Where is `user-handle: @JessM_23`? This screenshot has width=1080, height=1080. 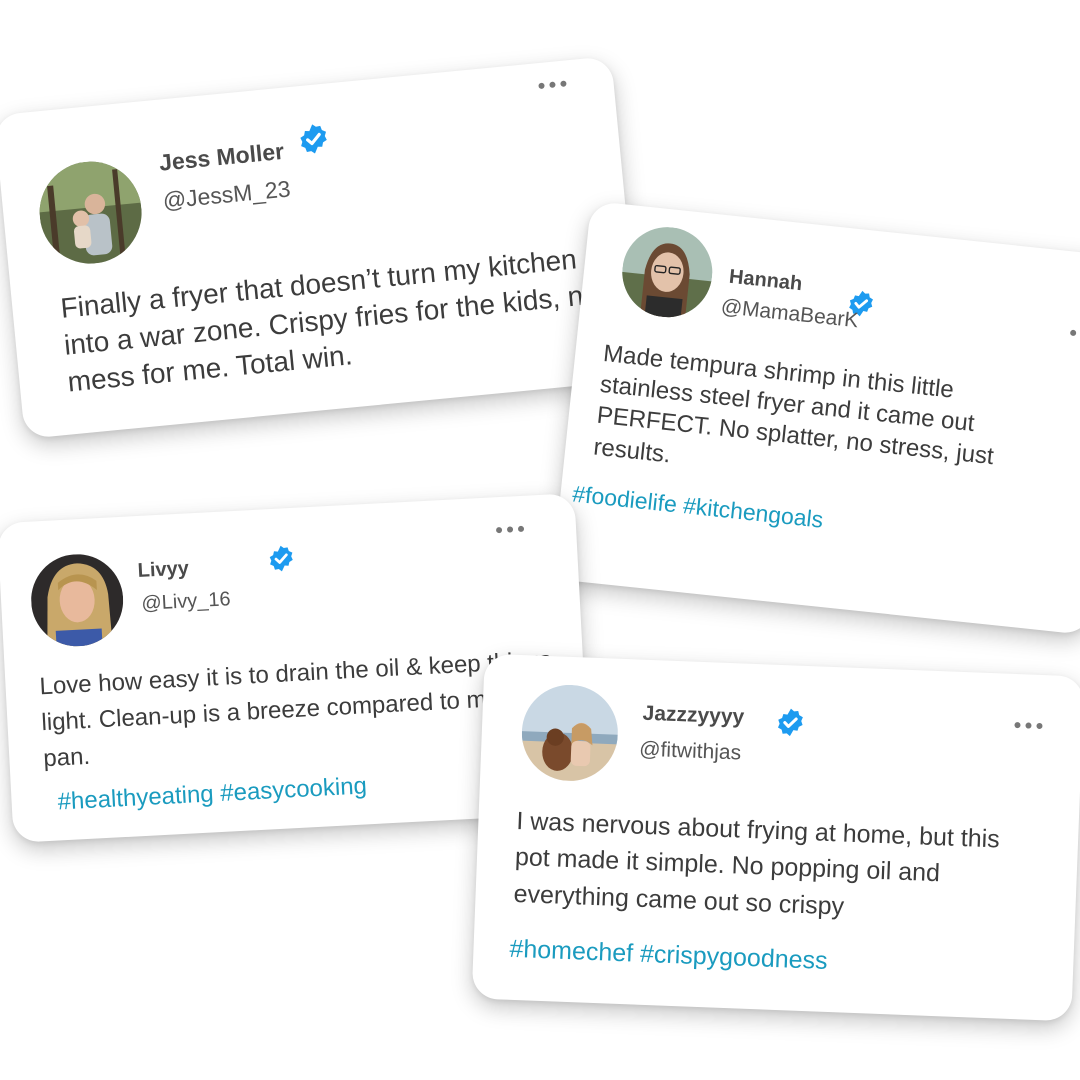
user-handle: @JessM_23 is located at coordinates (227, 194).